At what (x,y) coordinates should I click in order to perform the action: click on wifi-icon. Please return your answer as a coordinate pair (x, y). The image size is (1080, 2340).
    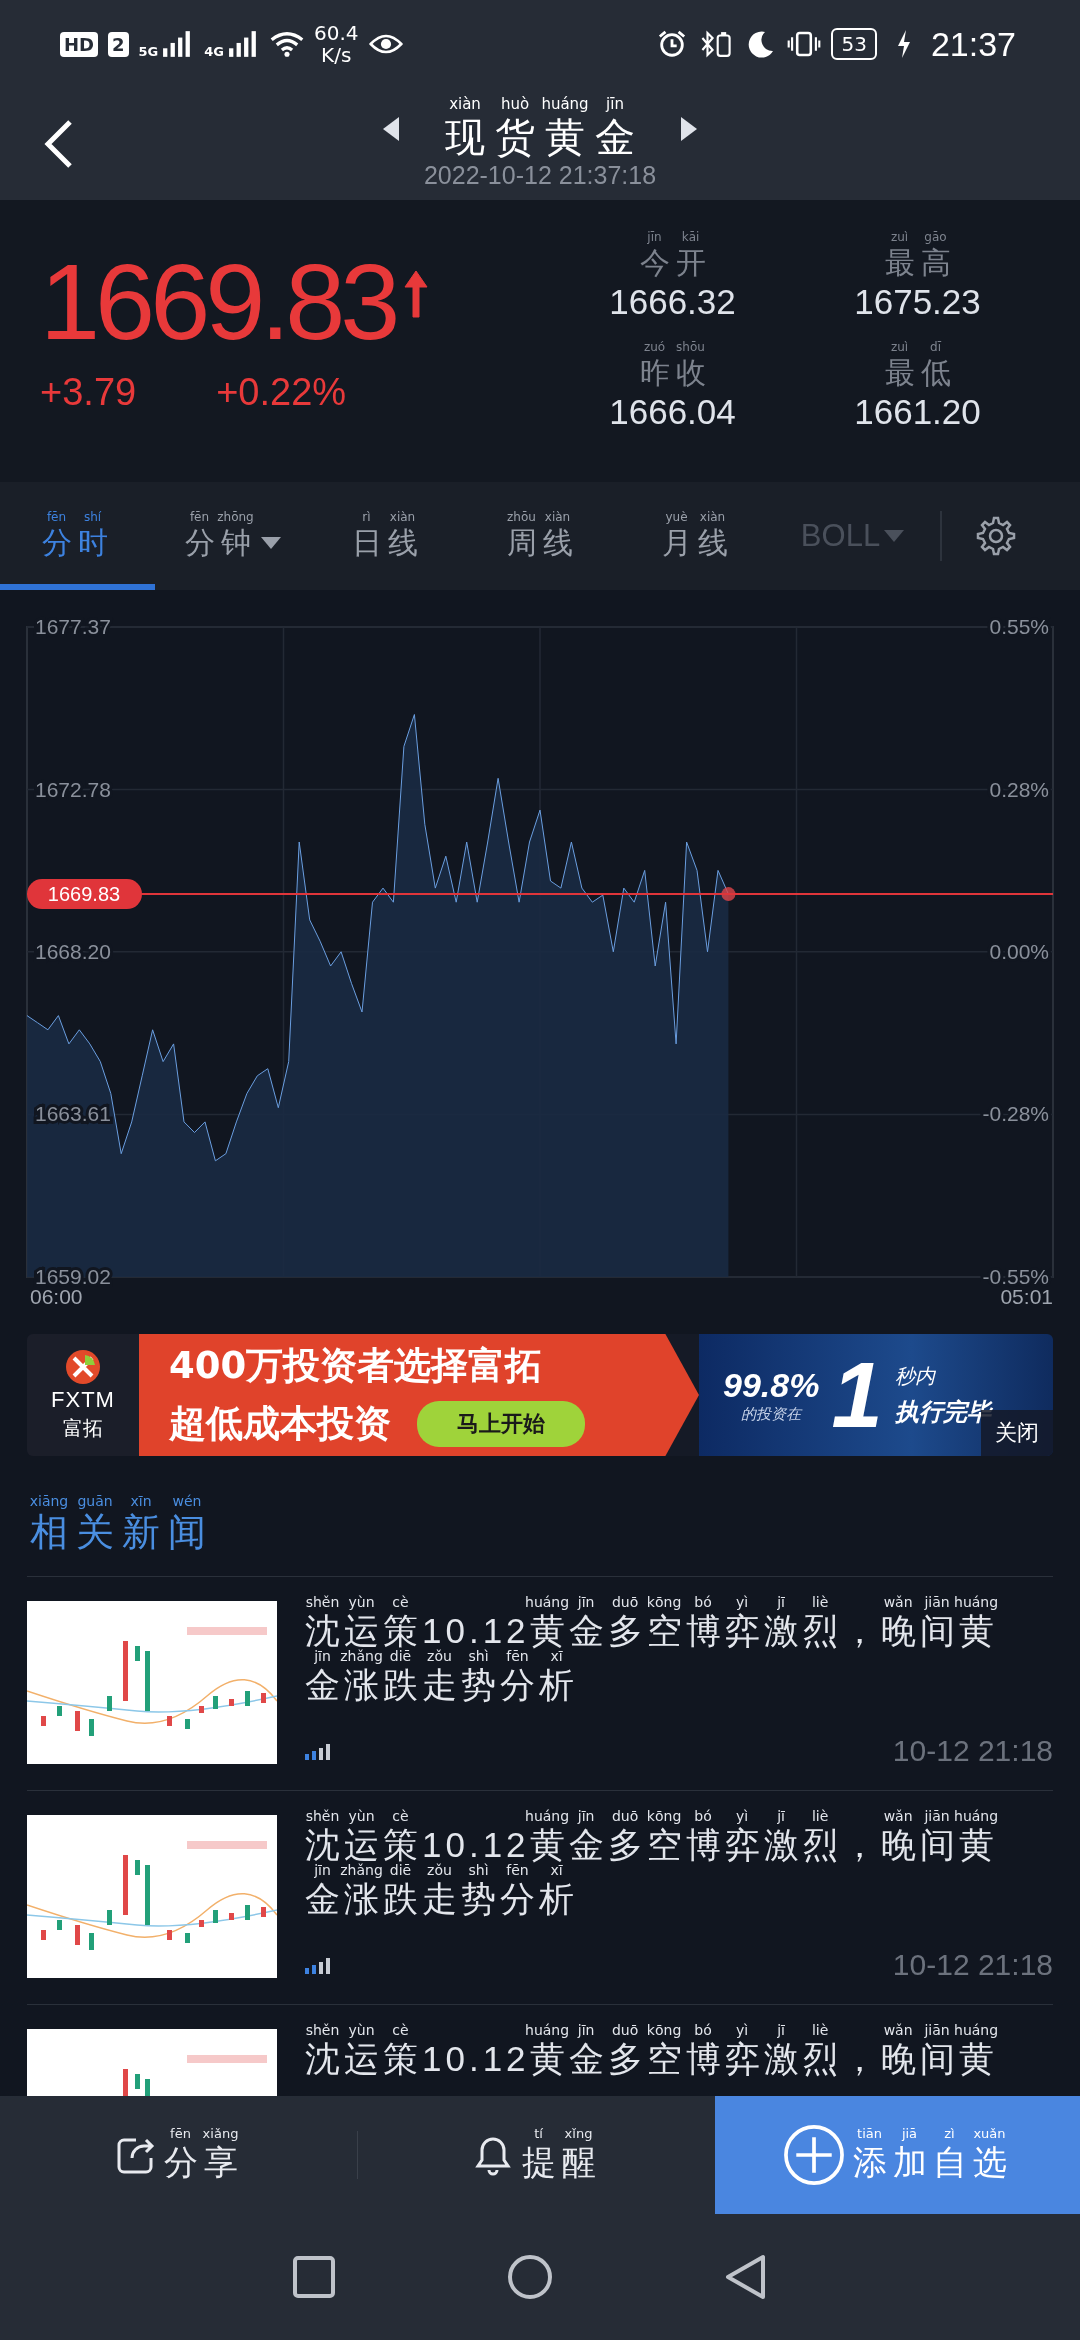
    Looking at the image, I should click on (287, 44).